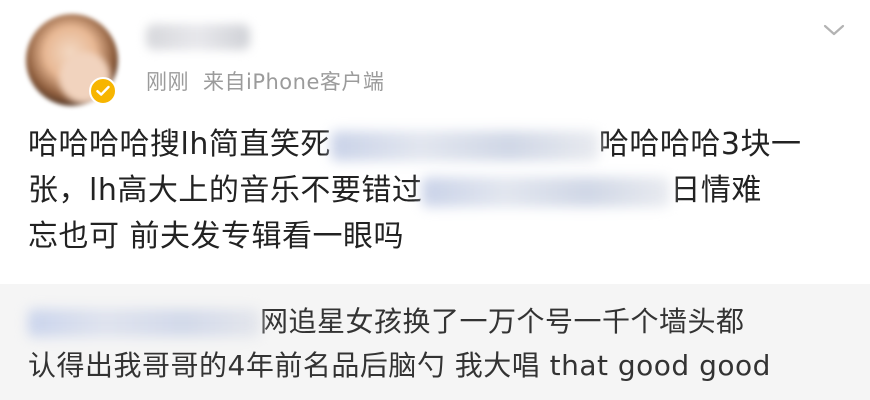 This screenshot has width=870, height=400. I want to click on post-text-segment: 哈哈哈哈搜lh简直笑死, so click(179, 144).